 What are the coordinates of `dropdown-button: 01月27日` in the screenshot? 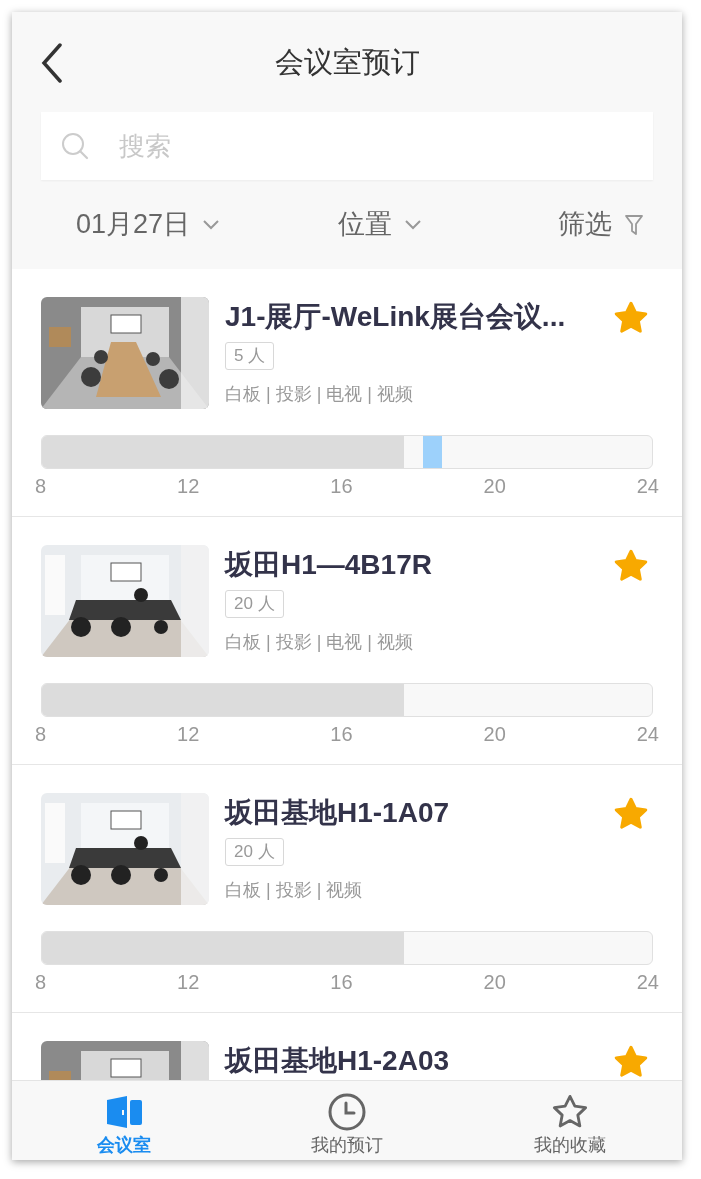 It's located at (148, 224).